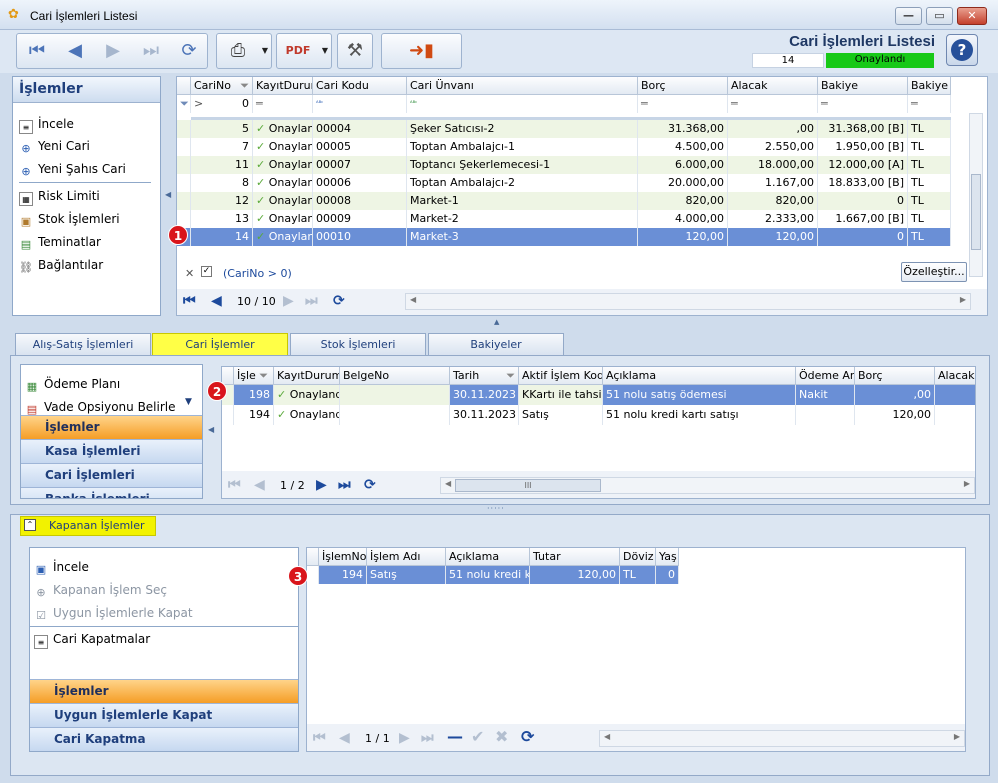  I want to click on first-record-icon: ⏮, so click(37, 51).